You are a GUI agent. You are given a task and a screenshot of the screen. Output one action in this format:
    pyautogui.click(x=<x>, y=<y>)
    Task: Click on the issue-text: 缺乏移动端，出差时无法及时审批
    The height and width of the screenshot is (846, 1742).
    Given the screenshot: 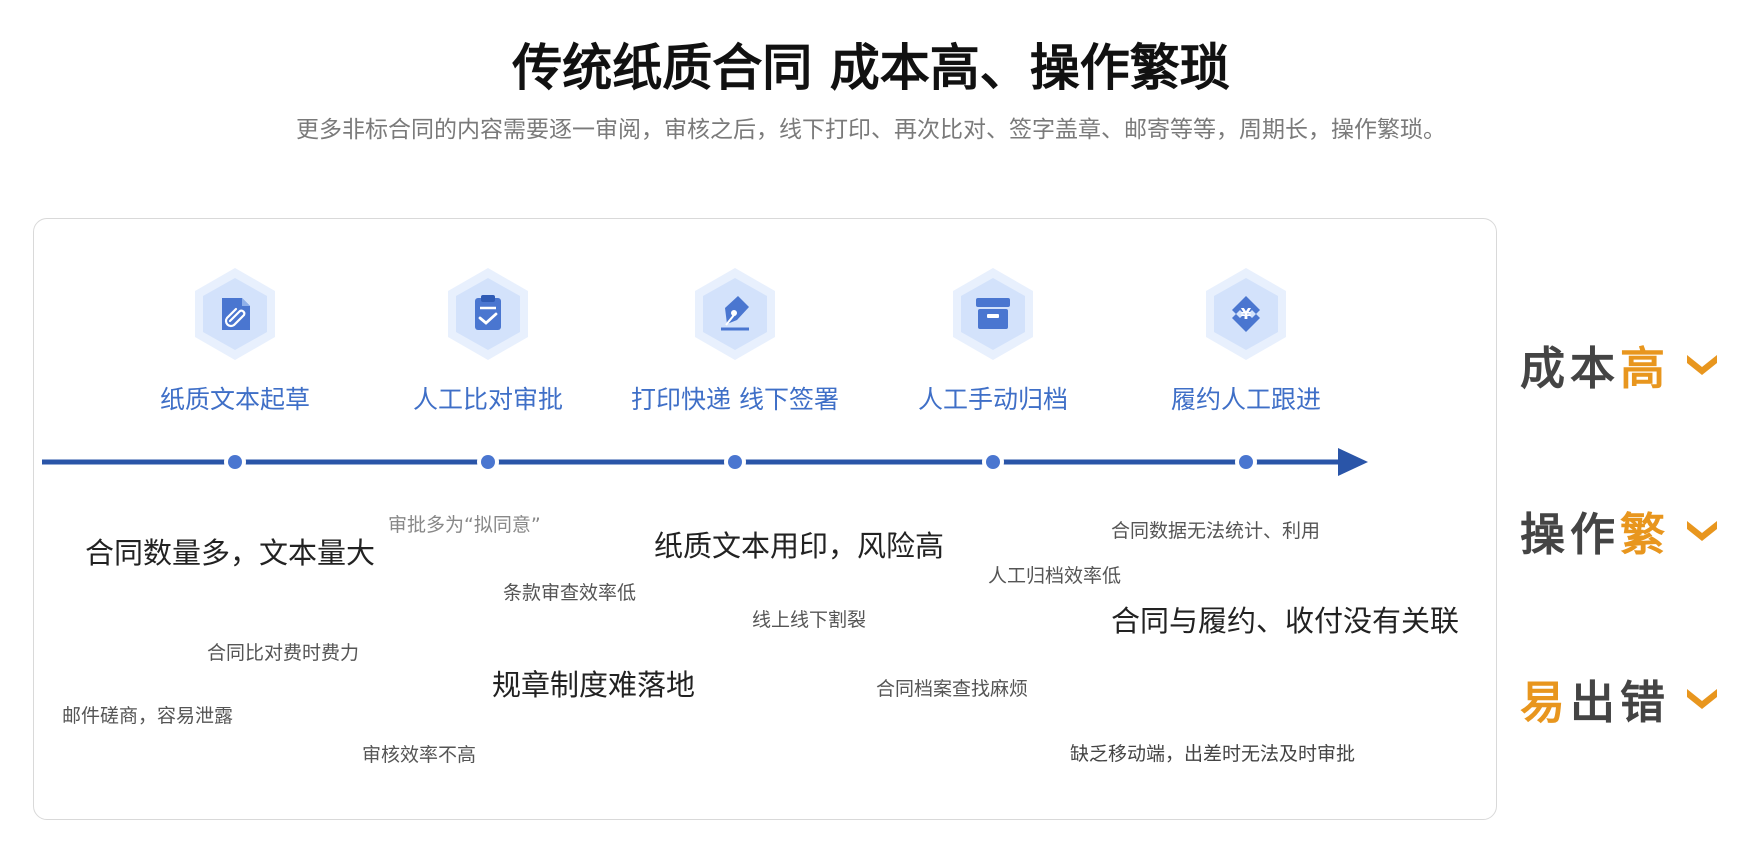 What is the action you would take?
    pyautogui.click(x=1213, y=754)
    